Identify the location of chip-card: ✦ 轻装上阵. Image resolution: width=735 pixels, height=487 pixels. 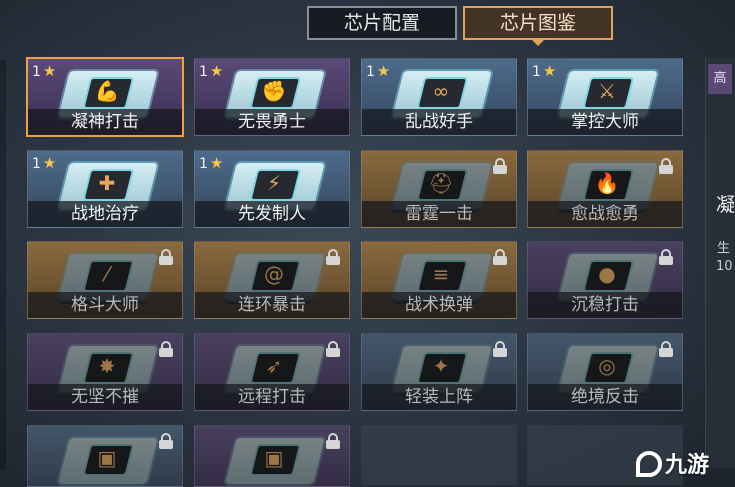
(439, 372).